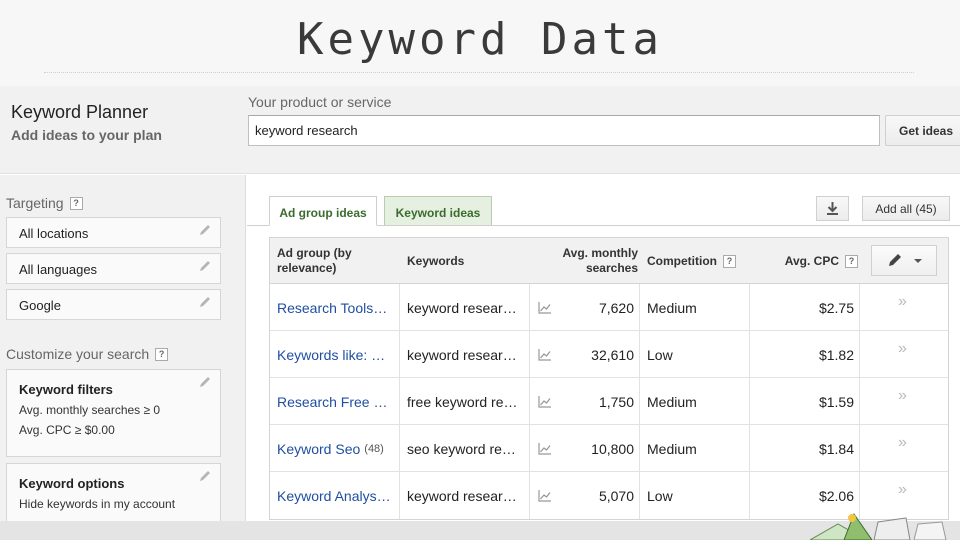 This screenshot has height=540, width=960. I want to click on searches-cell: 32,610, so click(597, 354).